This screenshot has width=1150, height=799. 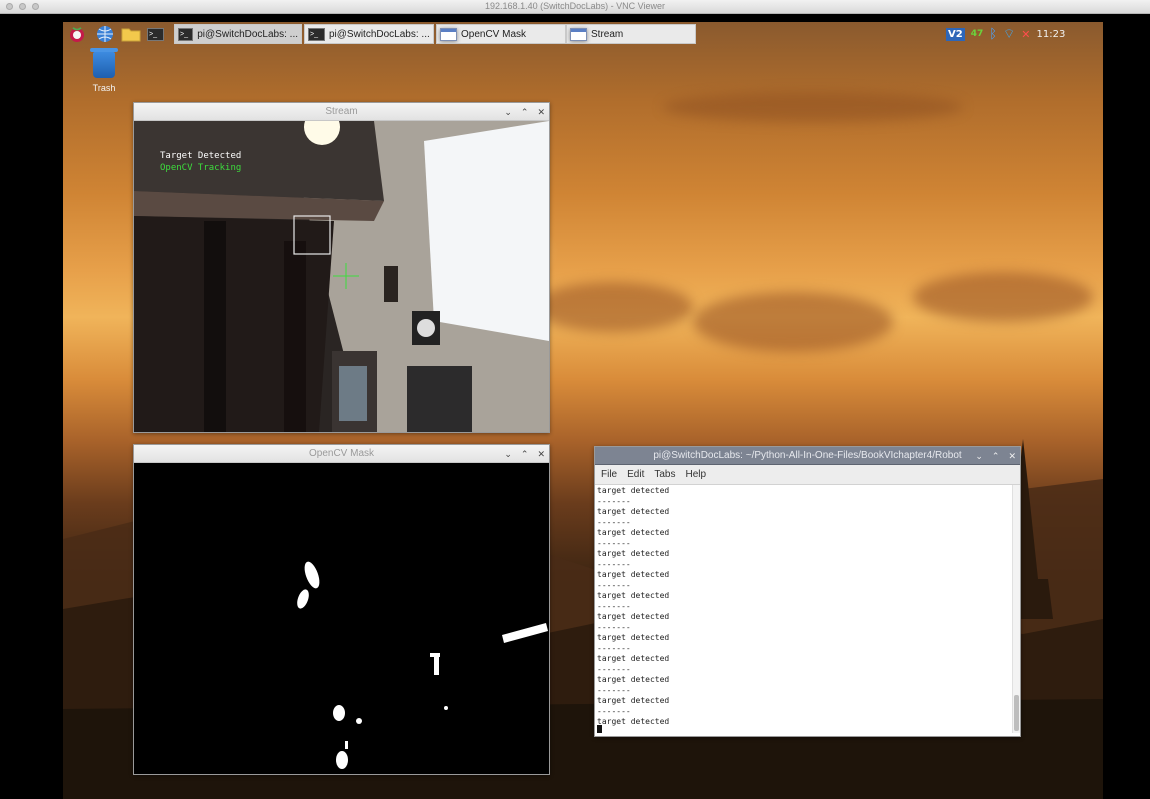 I want to click on window-title: Stream, so click(x=341, y=111).